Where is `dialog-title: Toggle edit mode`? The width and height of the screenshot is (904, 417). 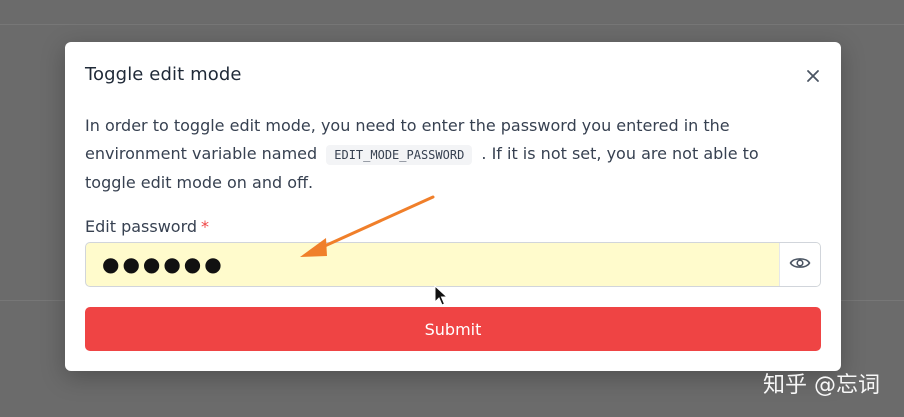 dialog-title: Toggle edit mode is located at coordinates (163, 74).